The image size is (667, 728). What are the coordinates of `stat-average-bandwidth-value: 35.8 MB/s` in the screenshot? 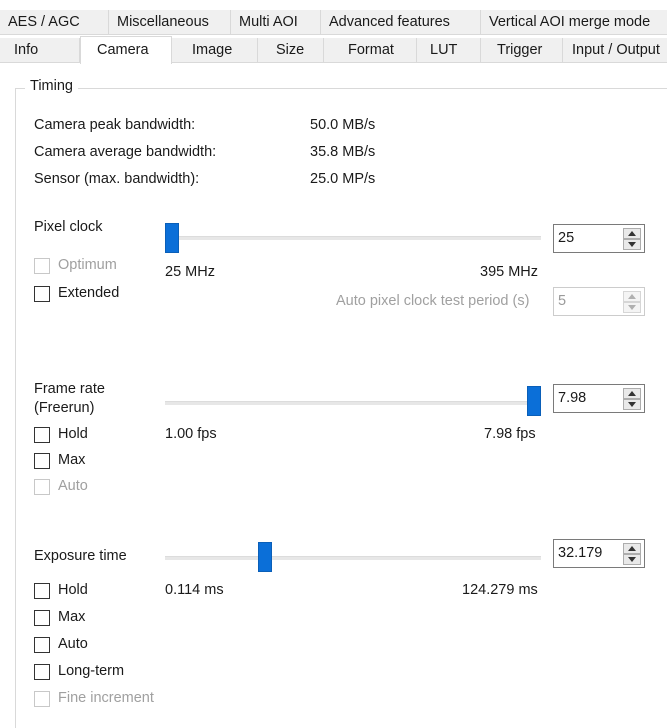 It's located at (343, 152).